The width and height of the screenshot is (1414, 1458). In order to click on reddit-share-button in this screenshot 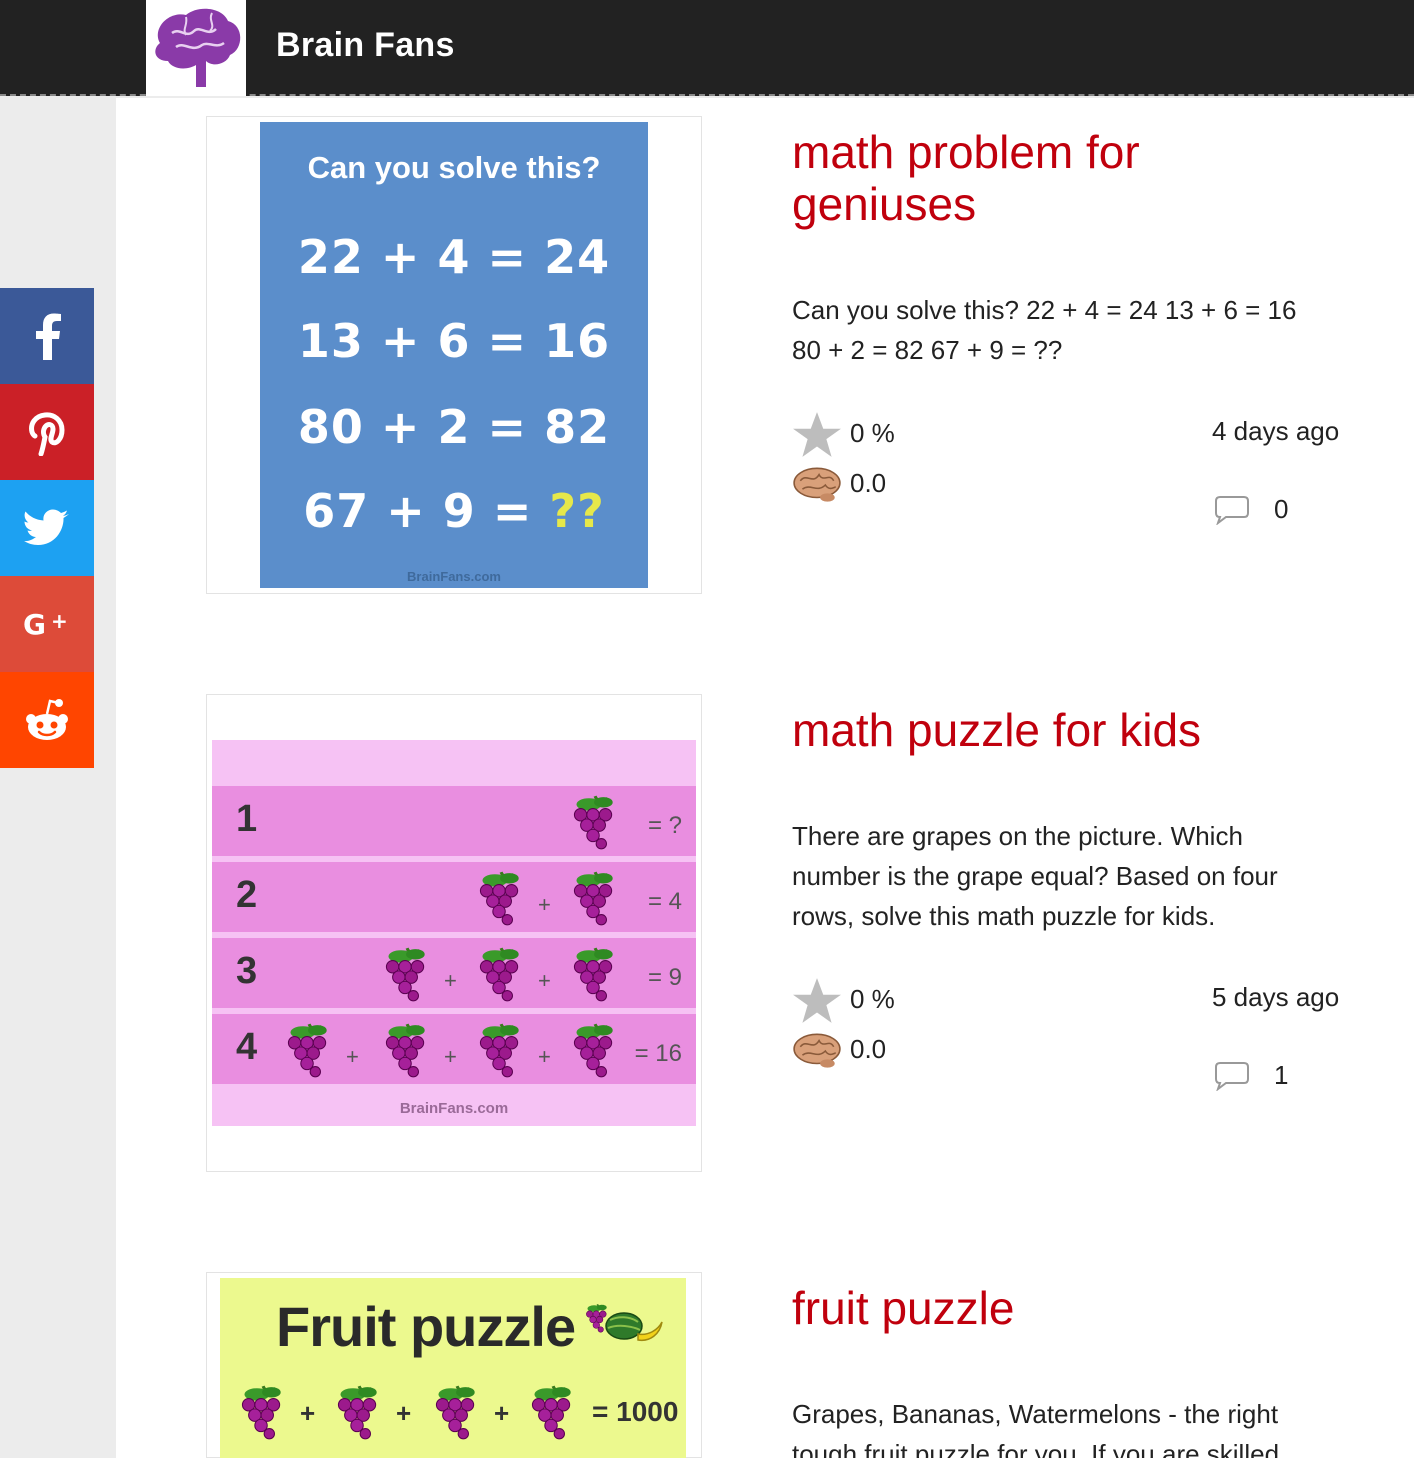, I will do `click(47, 720)`.